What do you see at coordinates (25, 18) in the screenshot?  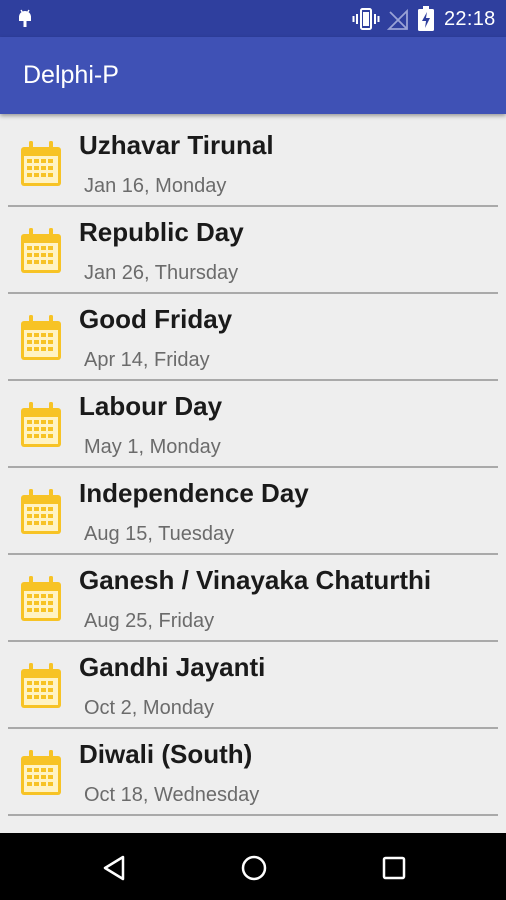 I see `android-debug-icon` at bounding box center [25, 18].